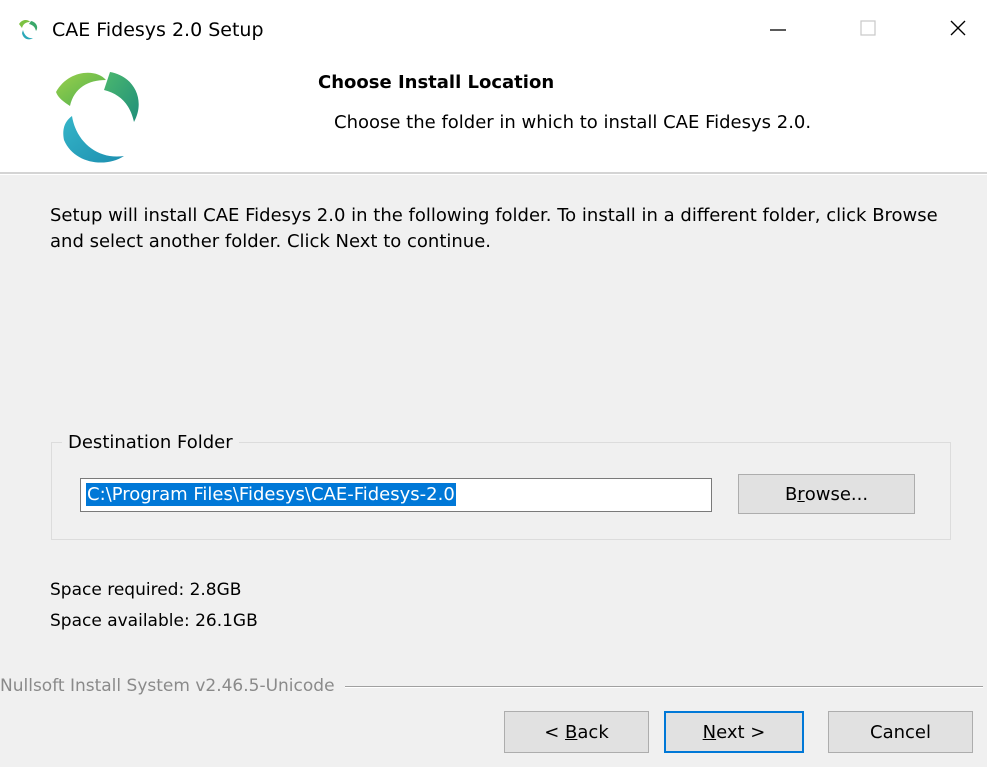  Describe the element at coordinates (154, 621) in the screenshot. I see `space-available-text: Space available: 26.1GB` at that location.